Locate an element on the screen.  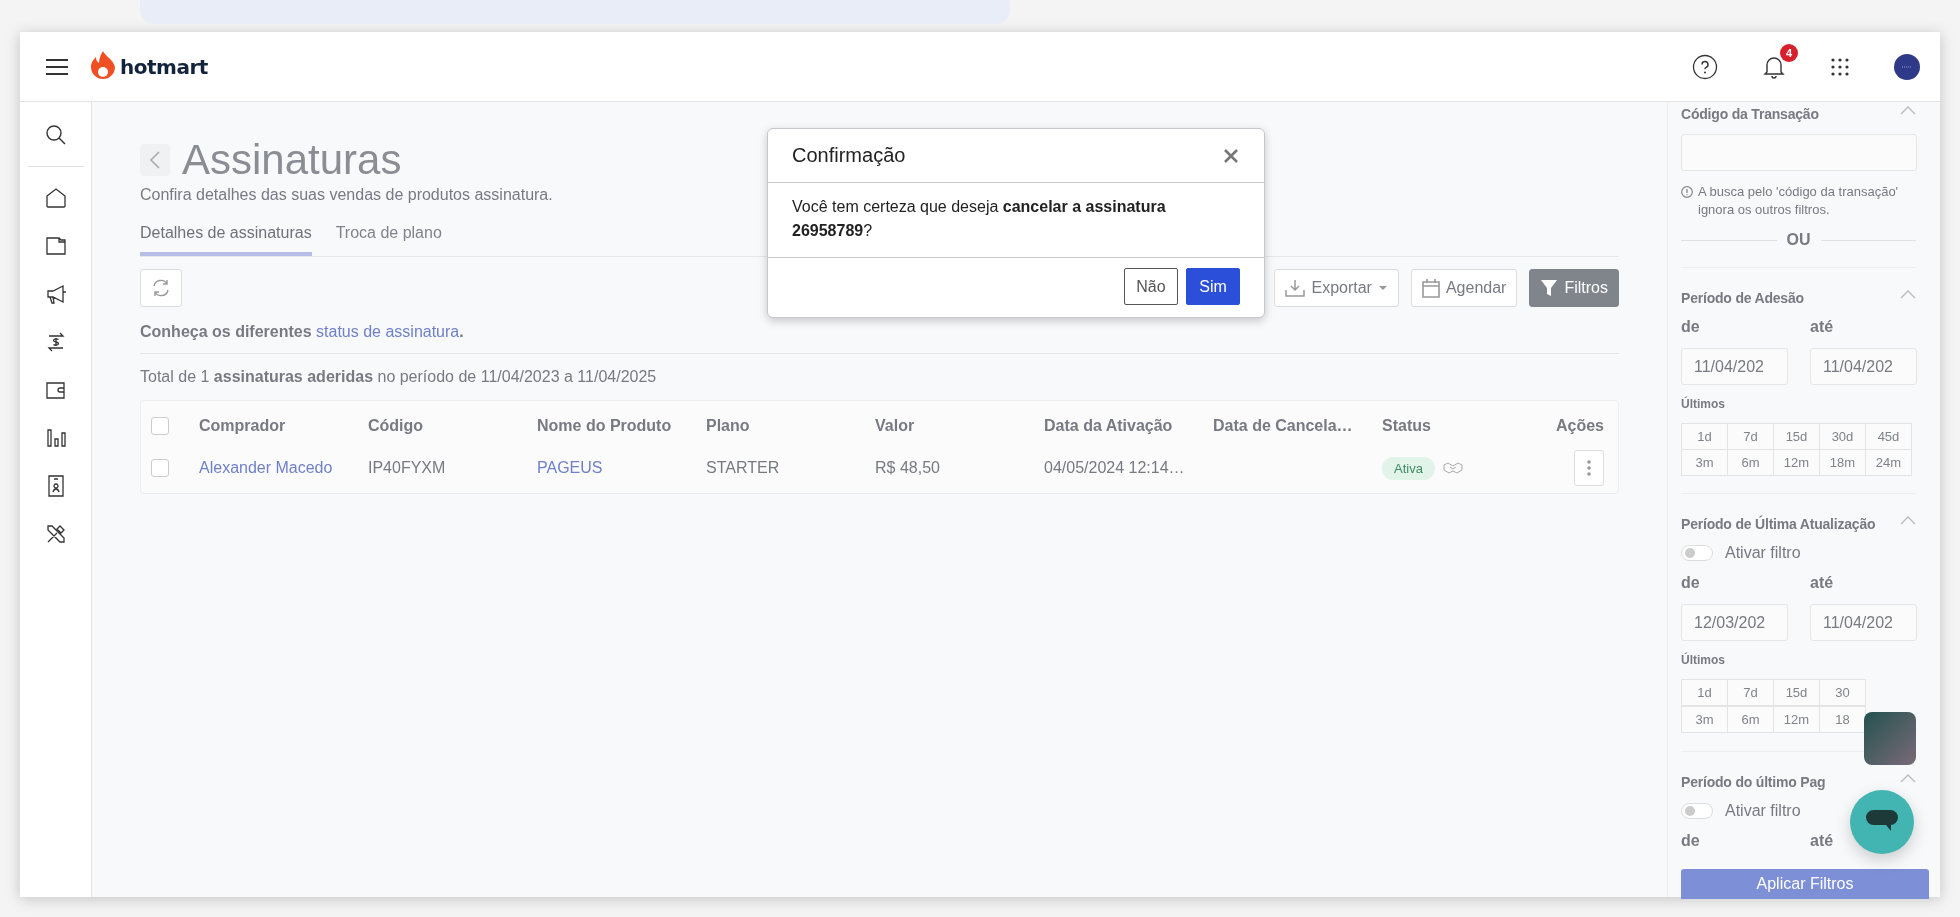
notification-badge: 4 is located at coordinates (1789, 52).